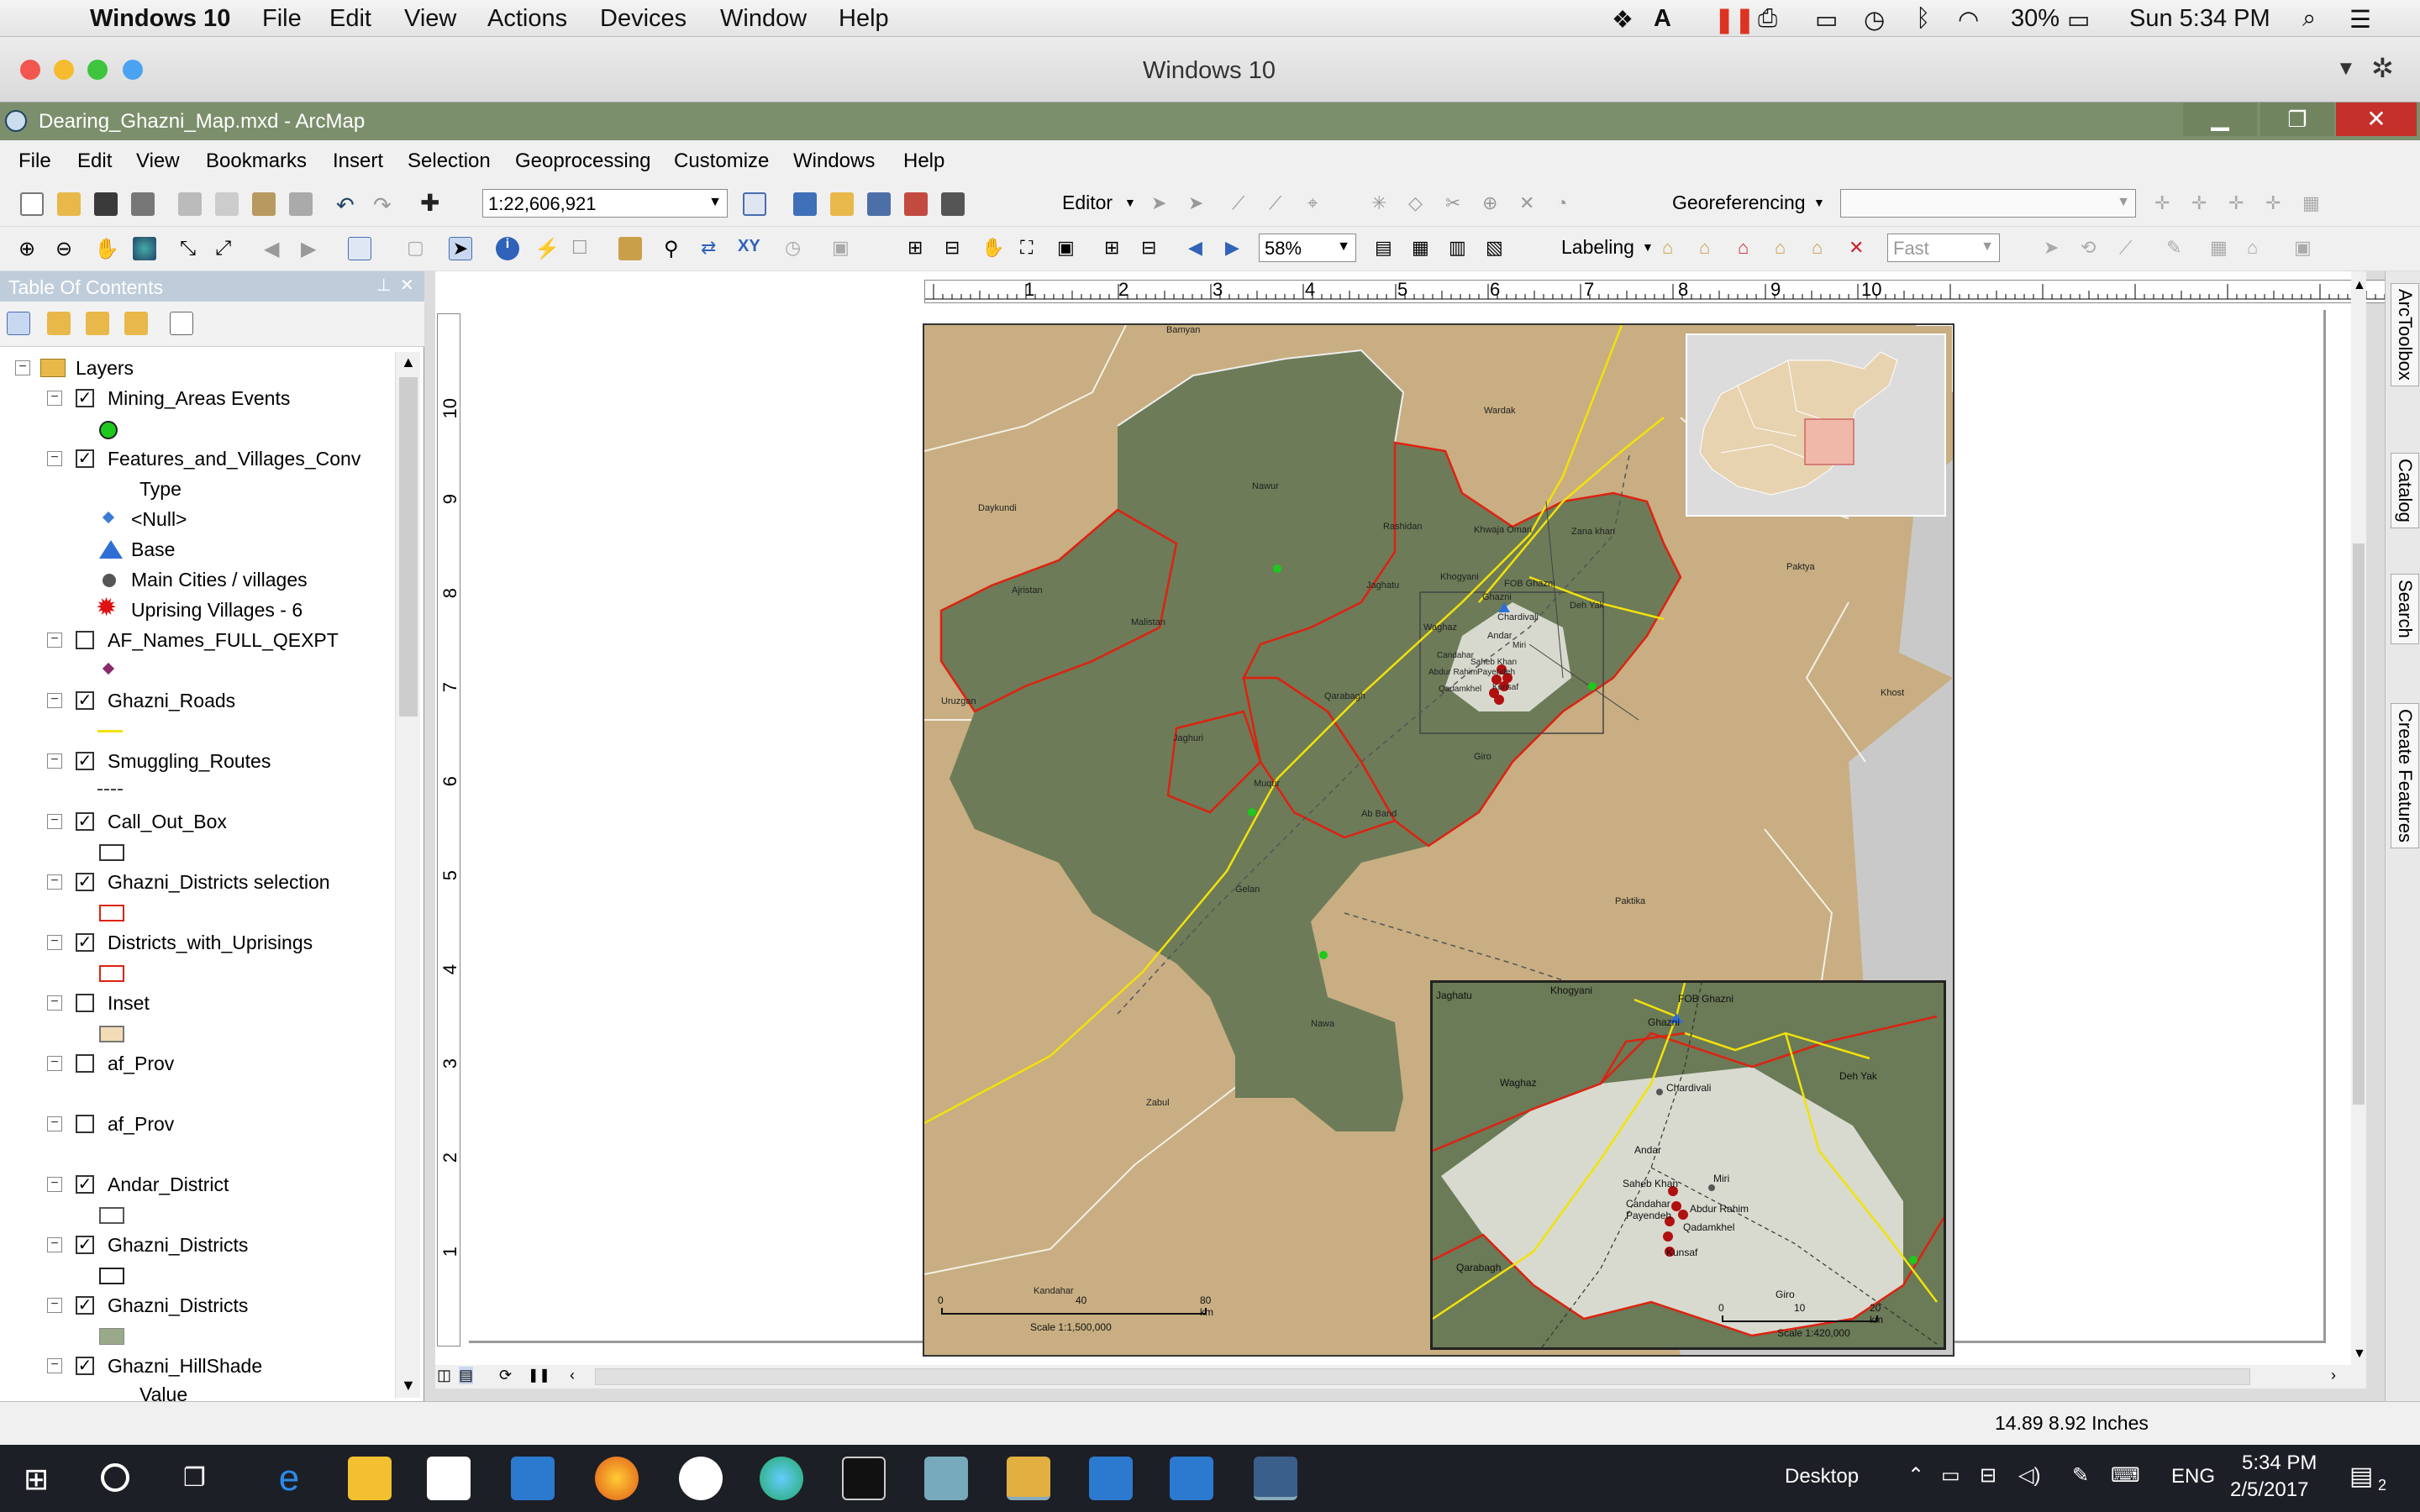 The width and height of the screenshot is (2420, 1512). Describe the element at coordinates (1319, 204) in the screenshot. I see `trace-icon: ⌖` at that location.